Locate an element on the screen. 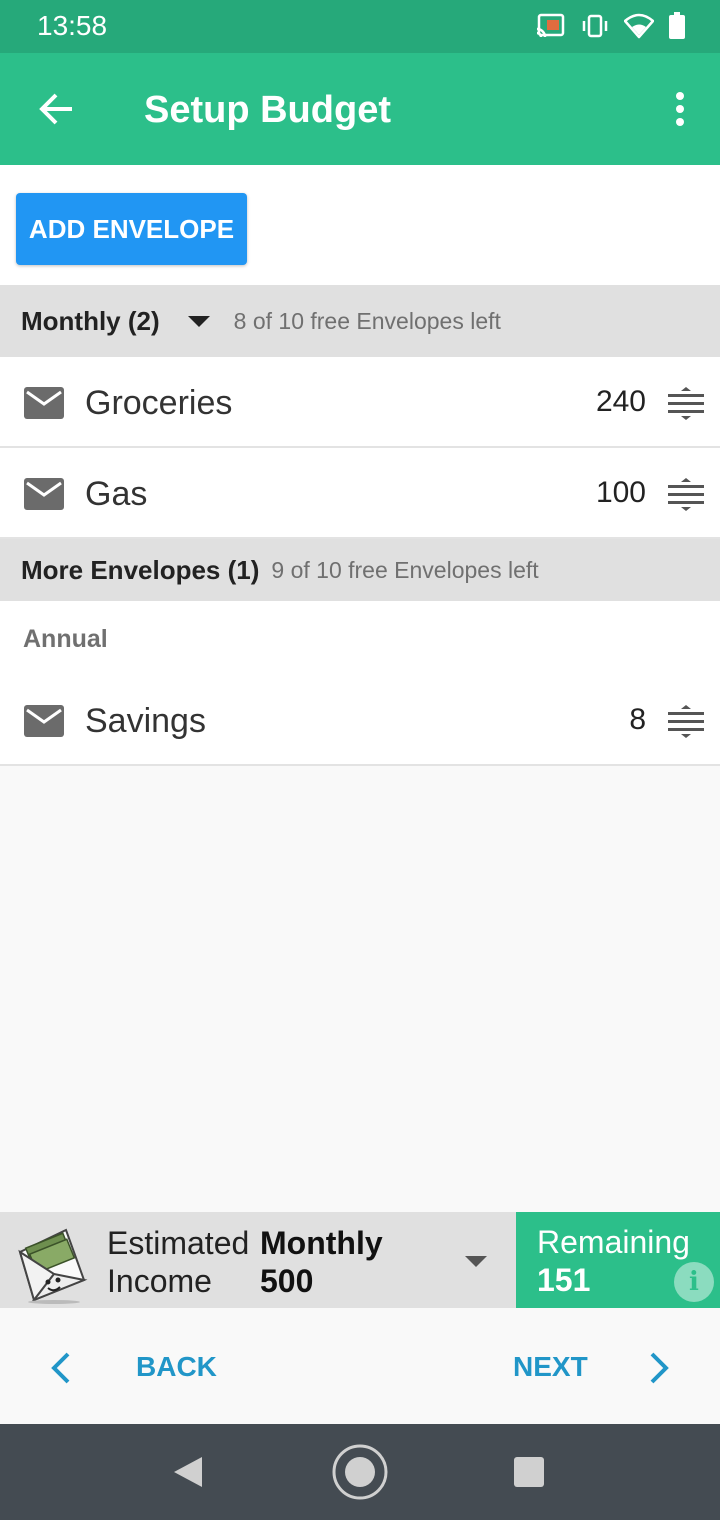  system-home-icon is located at coordinates (360, 1474).